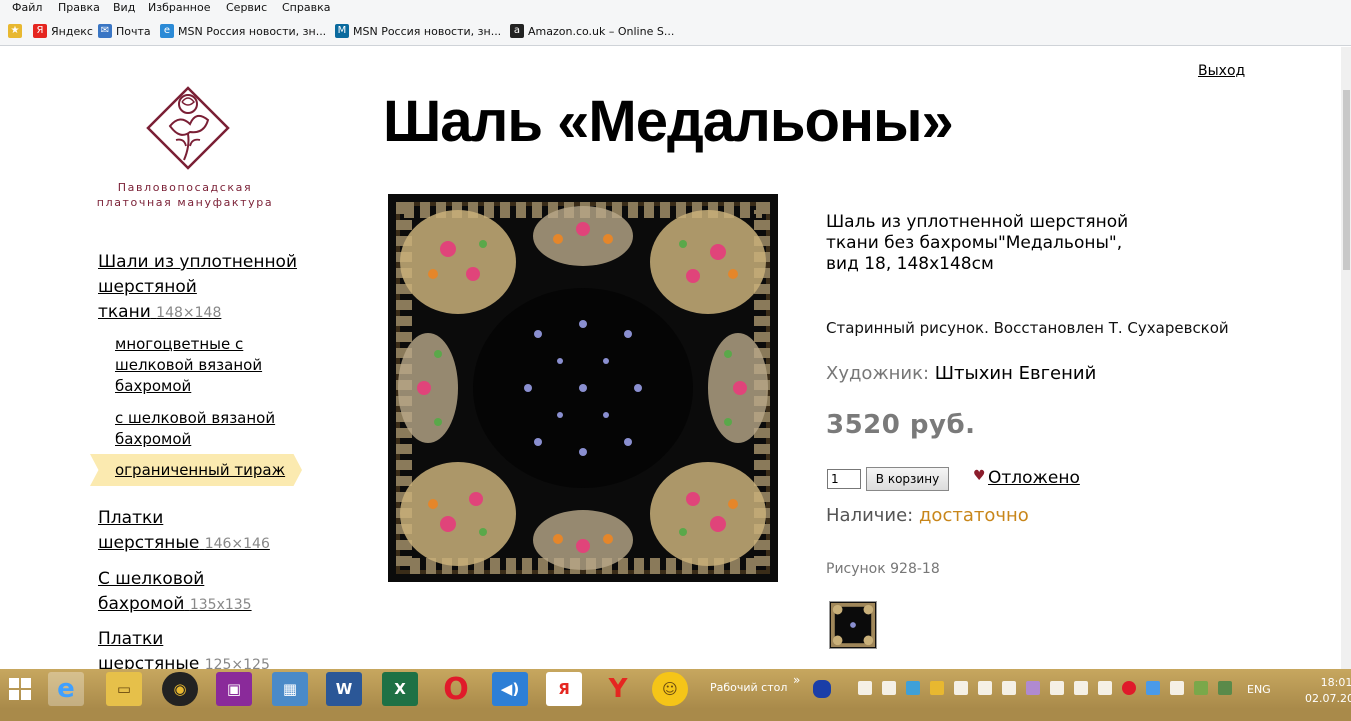 The width and height of the screenshot is (1351, 721). I want to click on nav-item-wool-kerchiefs-small: Платки шерстяные 125×125, so click(184, 648).